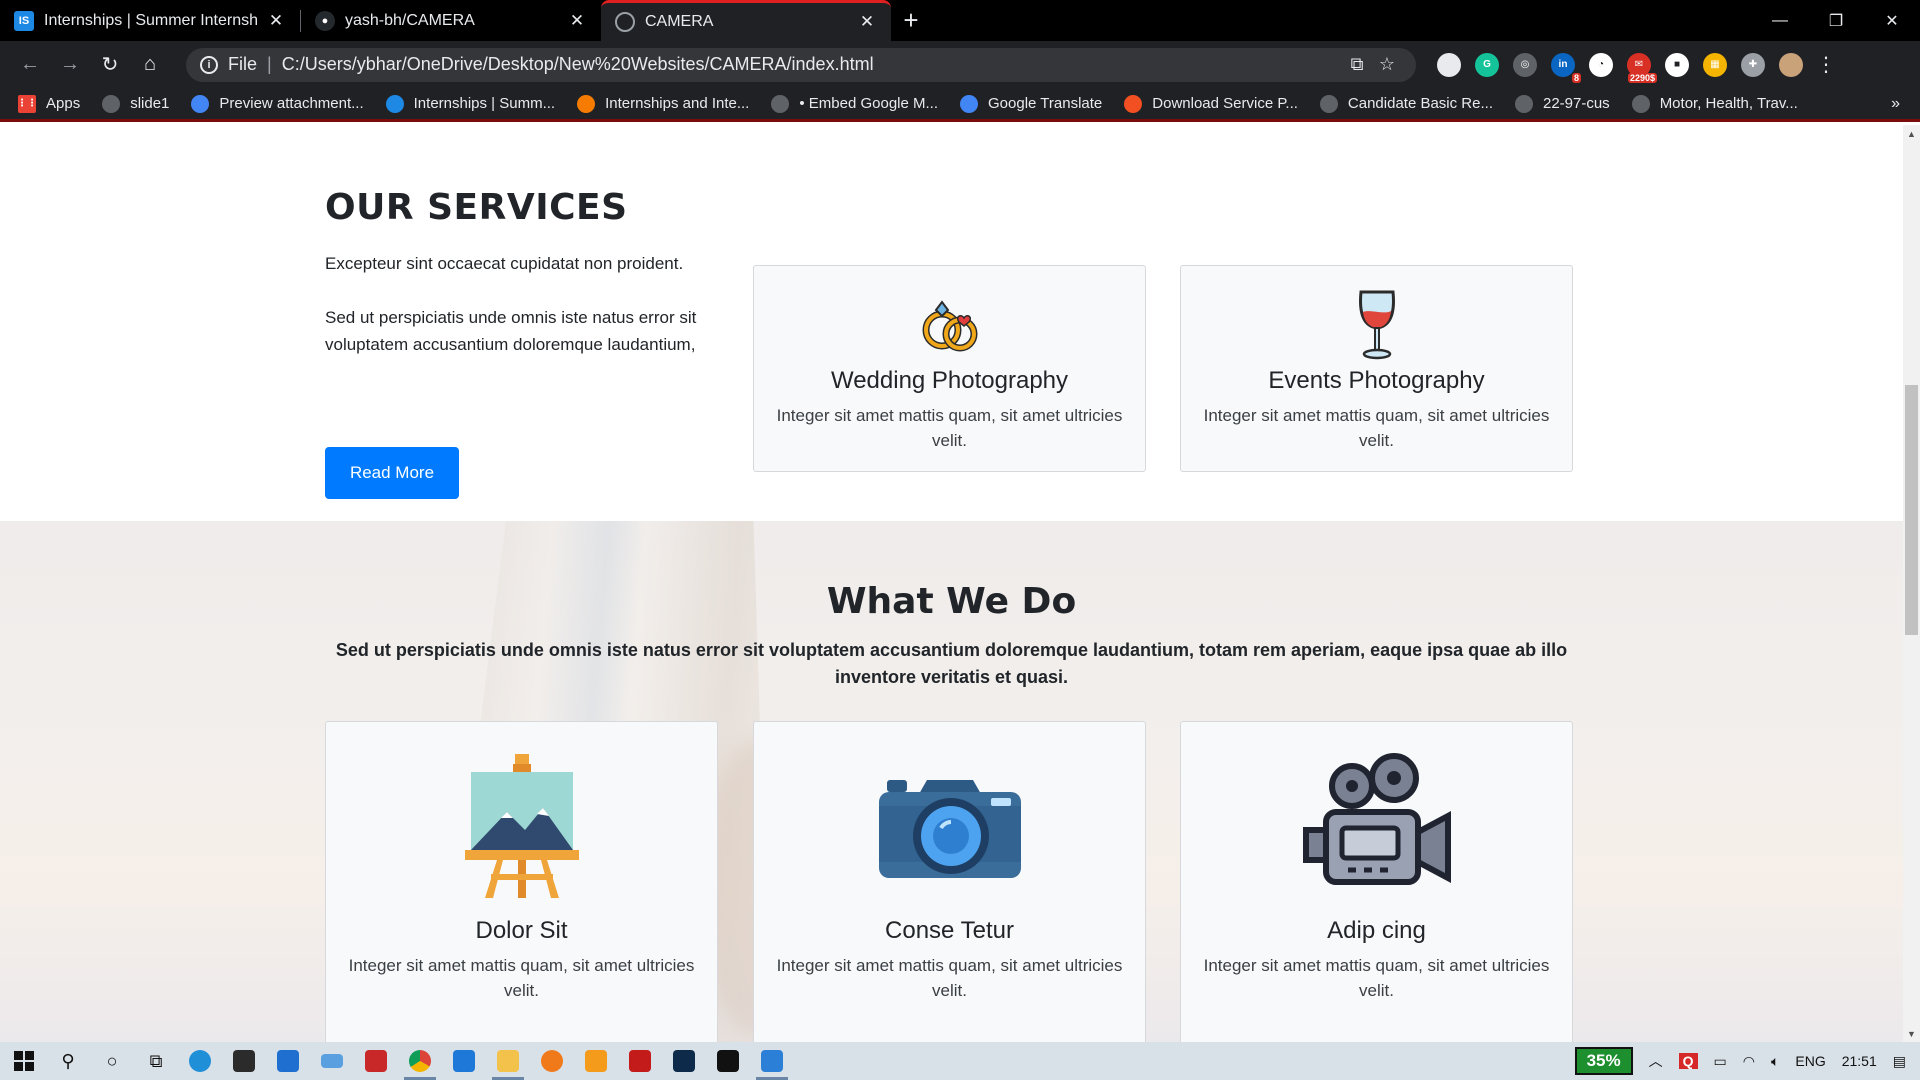 The height and width of the screenshot is (1080, 1920). Describe the element at coordinates (1603, 1061) in the screenshot. I see `battery-meter: 35%` at that location.